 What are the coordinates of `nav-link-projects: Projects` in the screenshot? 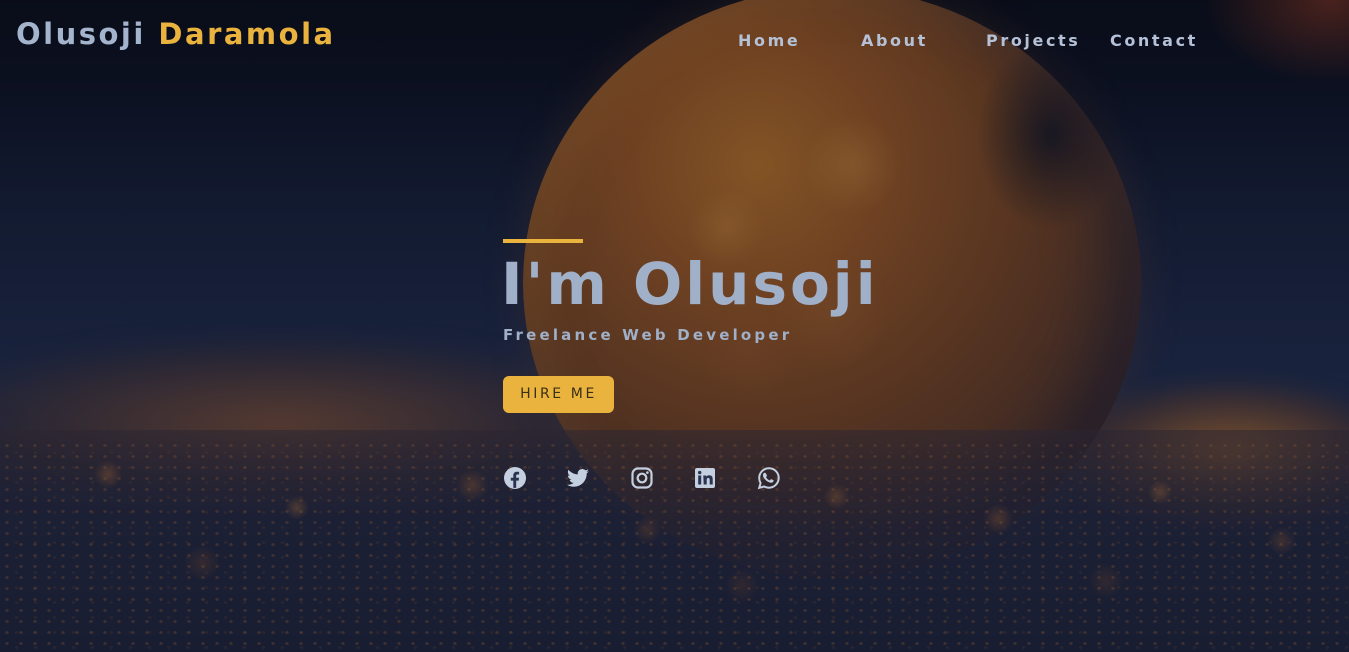 It's located at (1033, 41).